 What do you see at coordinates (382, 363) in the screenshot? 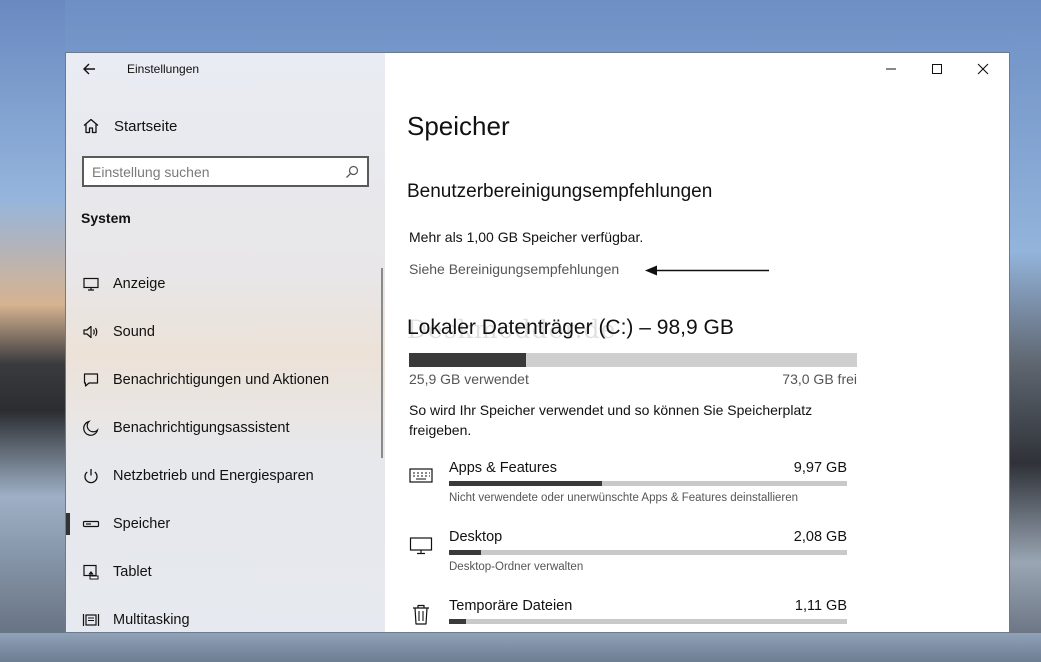
I see `sidebar-scrollbar` at bounding box center [382, 363].